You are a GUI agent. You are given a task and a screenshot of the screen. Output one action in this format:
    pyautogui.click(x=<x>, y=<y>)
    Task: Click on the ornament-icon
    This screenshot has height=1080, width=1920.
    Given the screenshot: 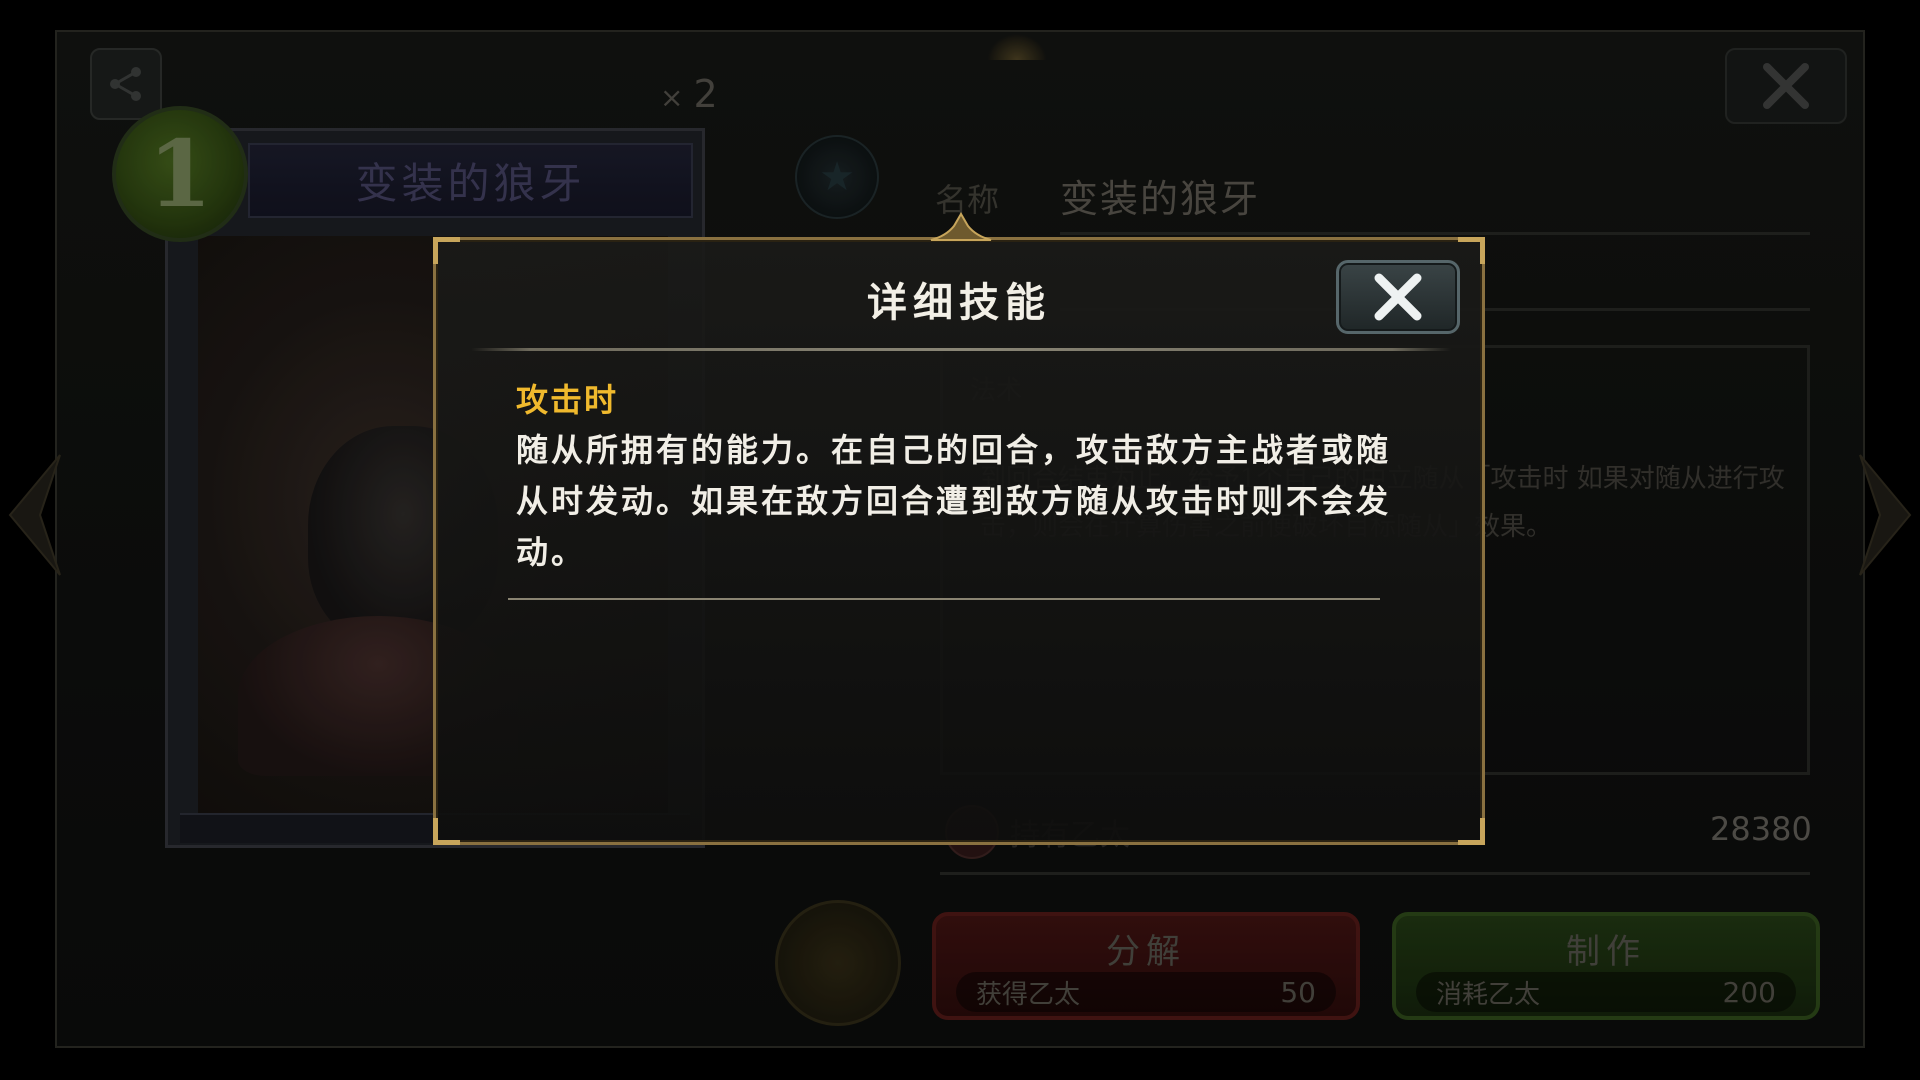 What is the action you would take?
    pyautogui.click(x=961, y=226)
    